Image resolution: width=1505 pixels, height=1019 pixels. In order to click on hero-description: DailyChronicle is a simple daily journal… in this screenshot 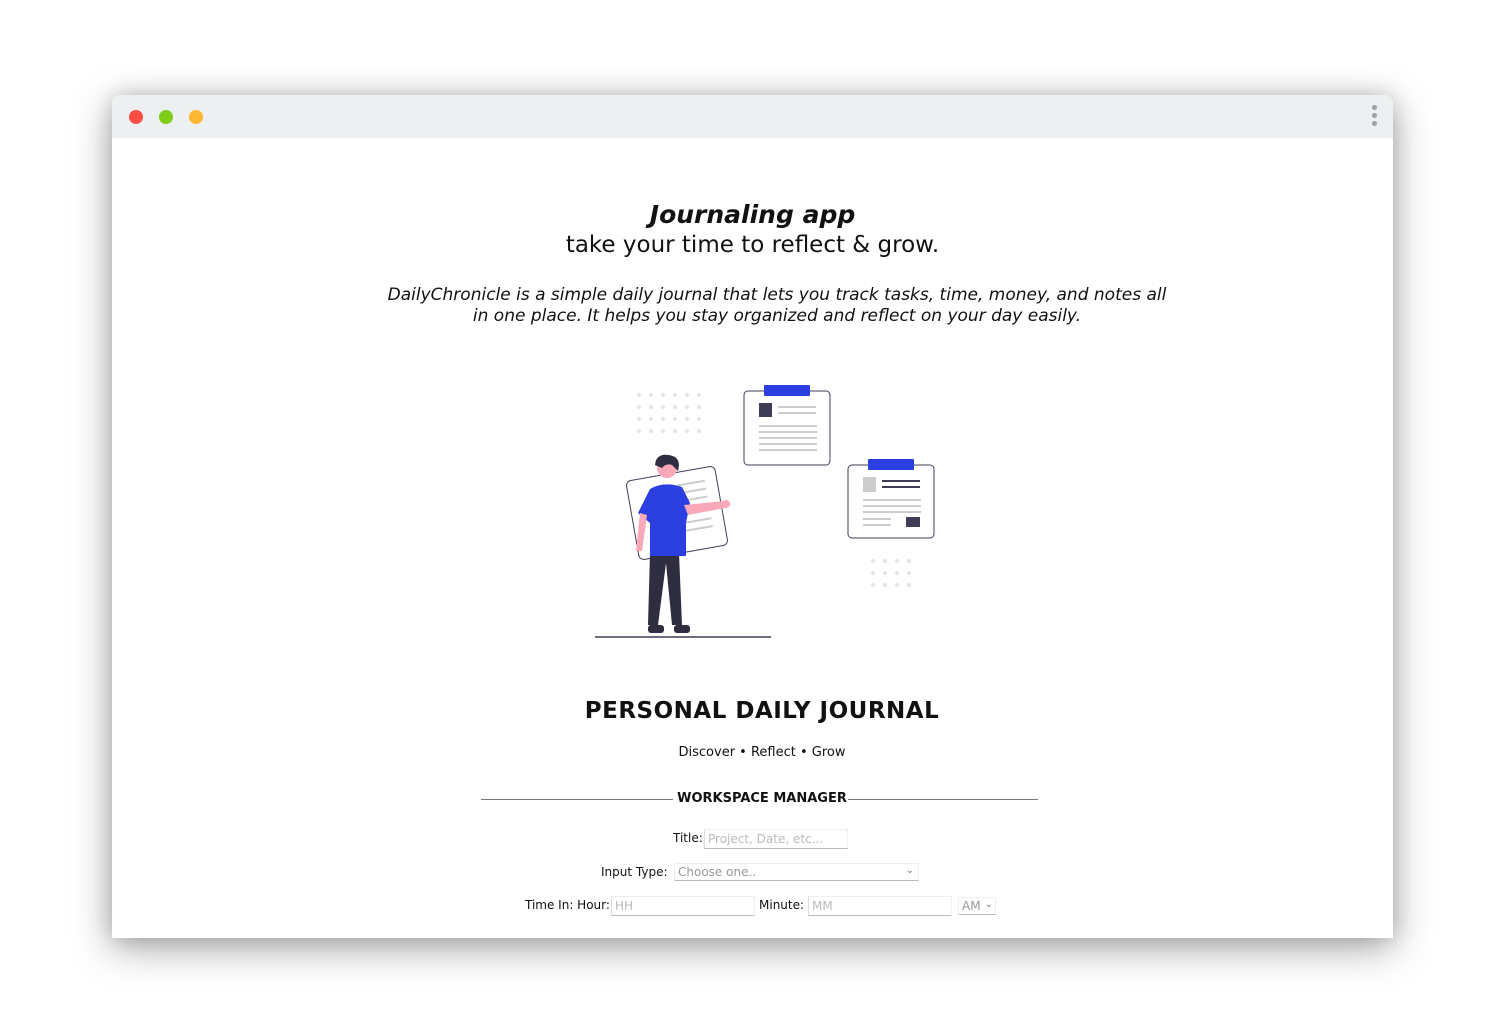, I will do `click(777, 305)`.